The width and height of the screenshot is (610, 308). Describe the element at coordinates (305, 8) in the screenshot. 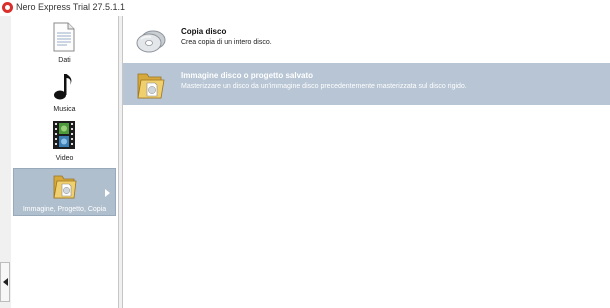

I see `title-bar: Nero Express Trial 27.5.1.1` at that location.